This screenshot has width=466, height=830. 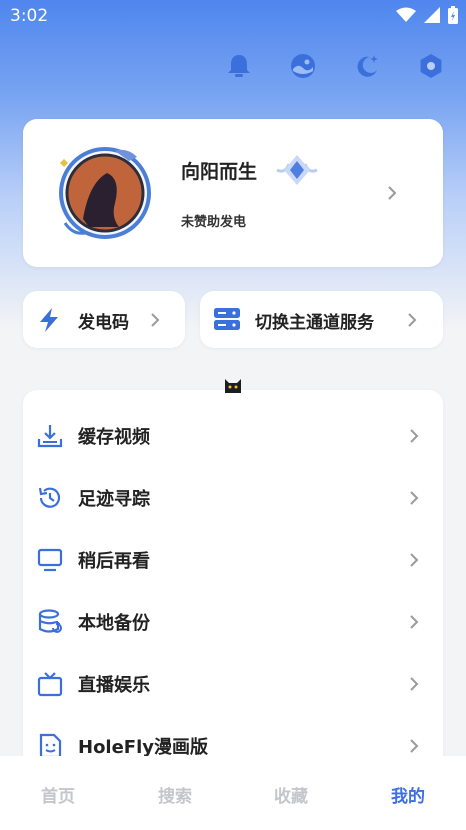 What do you see at coordinates (453, 15) in the screenshot?
I see `battery-icon` at bounding box center [453, 15].